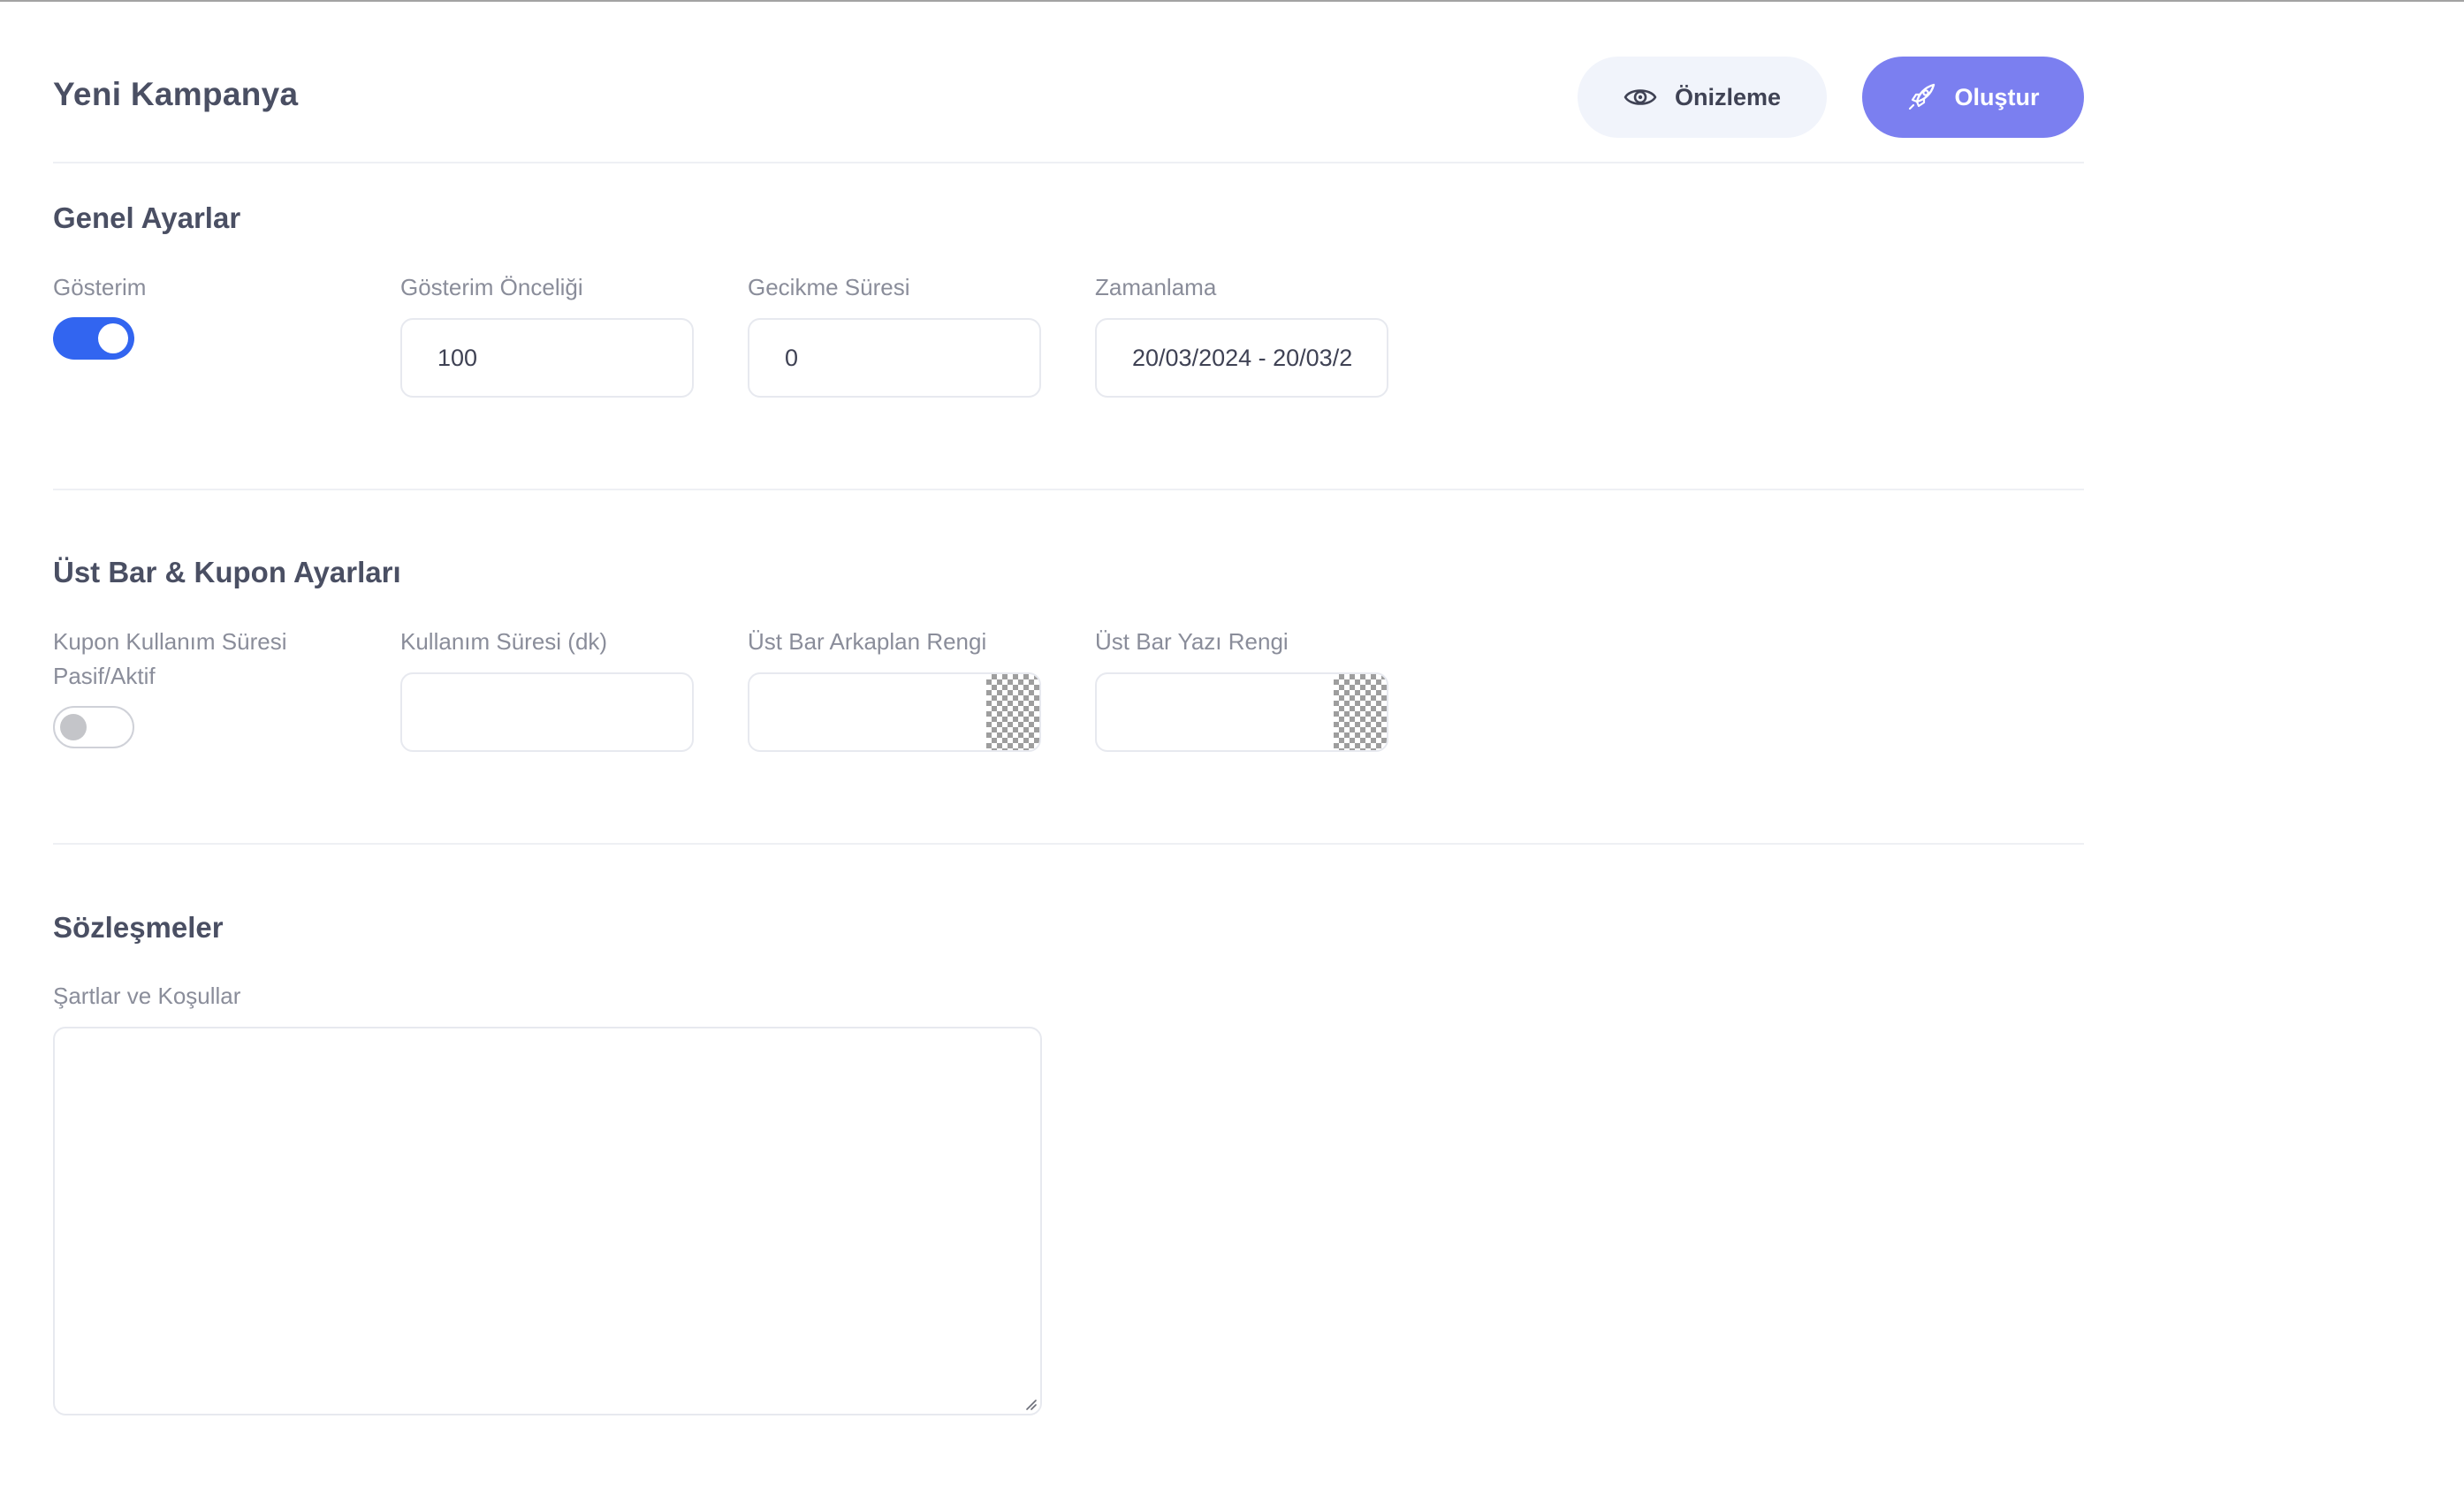 The image size is (2464, 1495). I want to click on page-header: Yeni Kampanya Önizleme Oluştur, so click(1069, 97).